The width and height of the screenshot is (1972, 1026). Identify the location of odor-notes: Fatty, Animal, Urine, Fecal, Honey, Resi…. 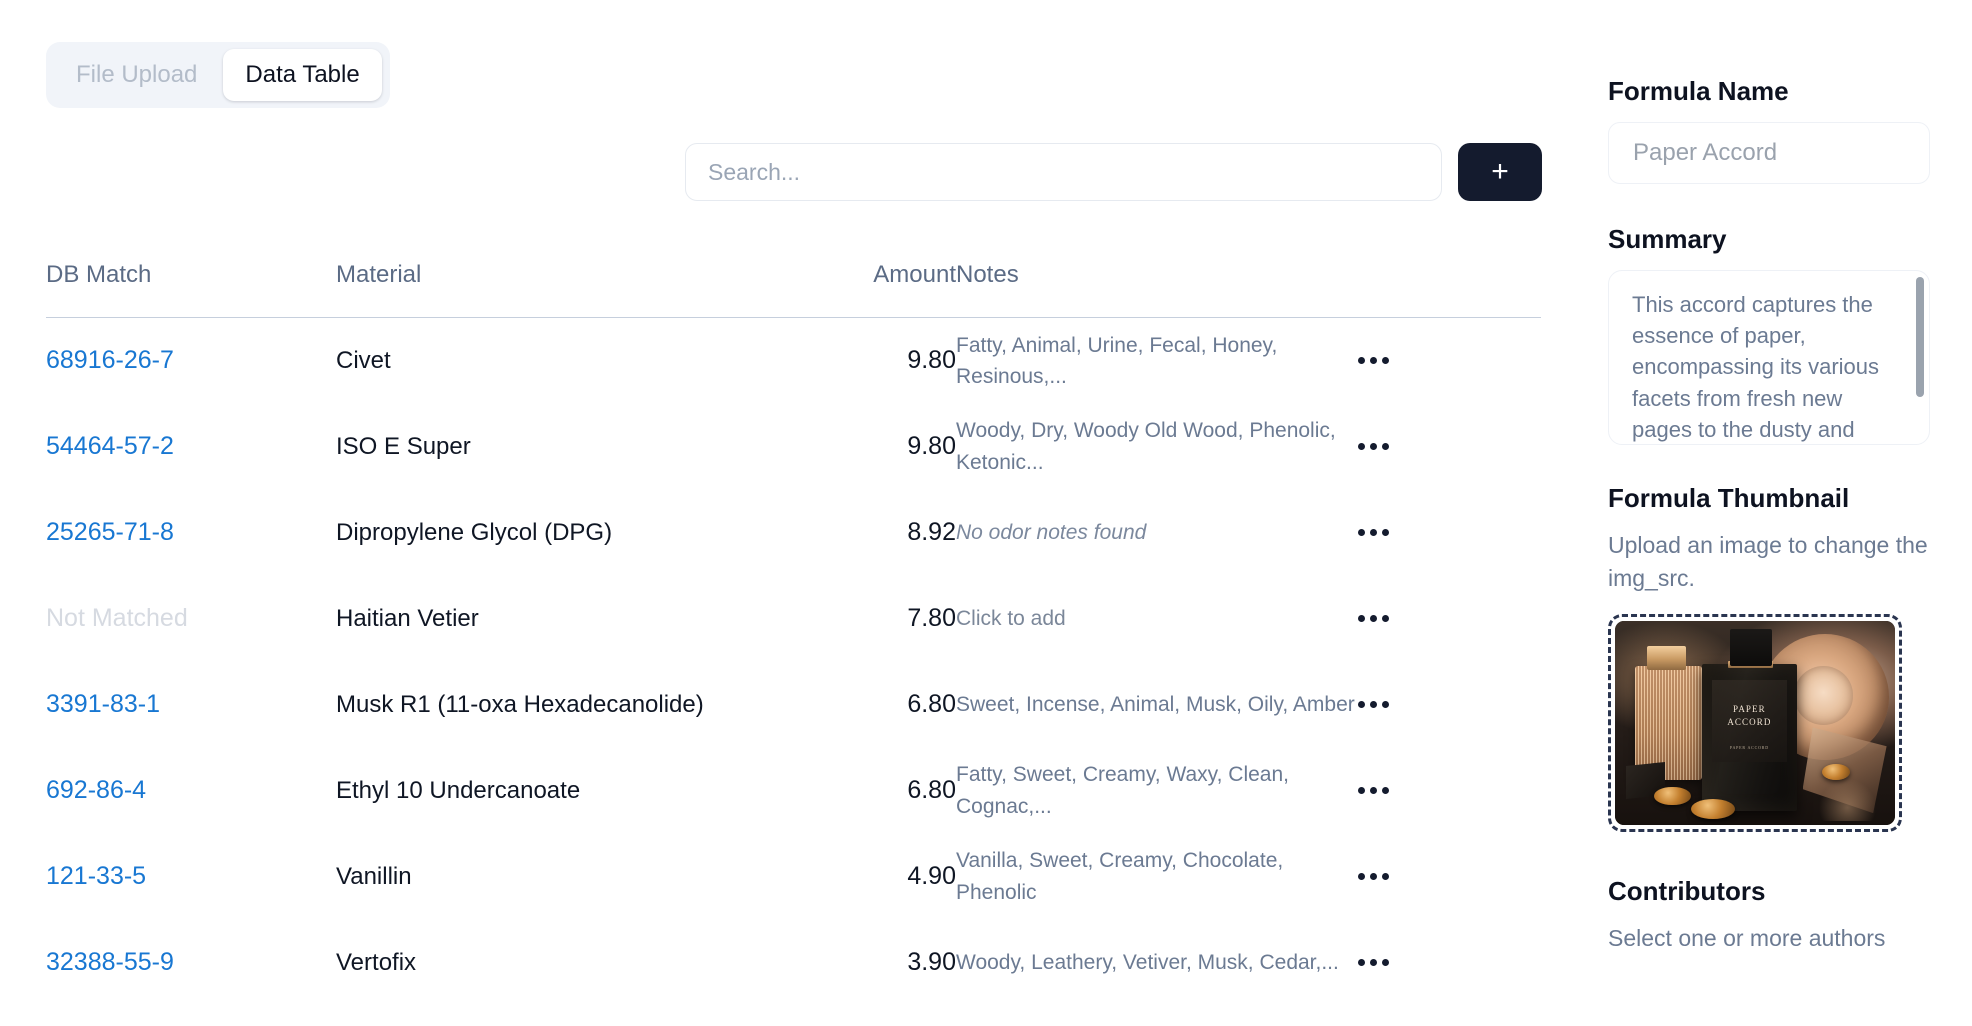
(1156, 361).